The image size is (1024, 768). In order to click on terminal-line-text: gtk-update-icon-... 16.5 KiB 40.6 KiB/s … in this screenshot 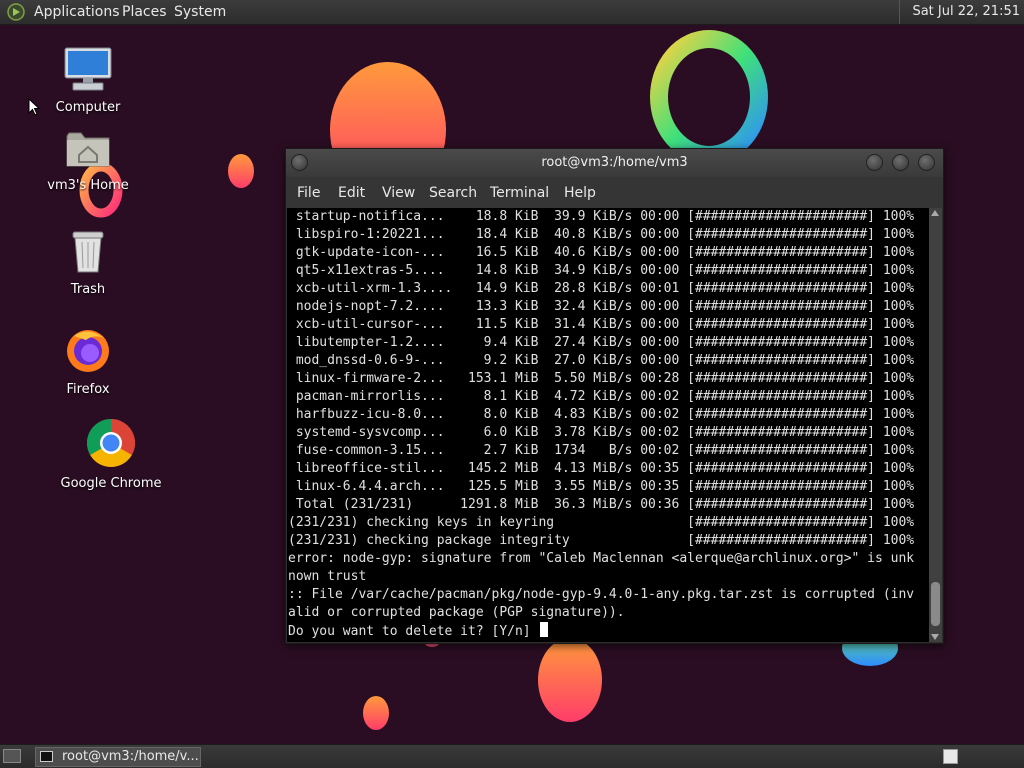, I will do `click(601, 252)`.